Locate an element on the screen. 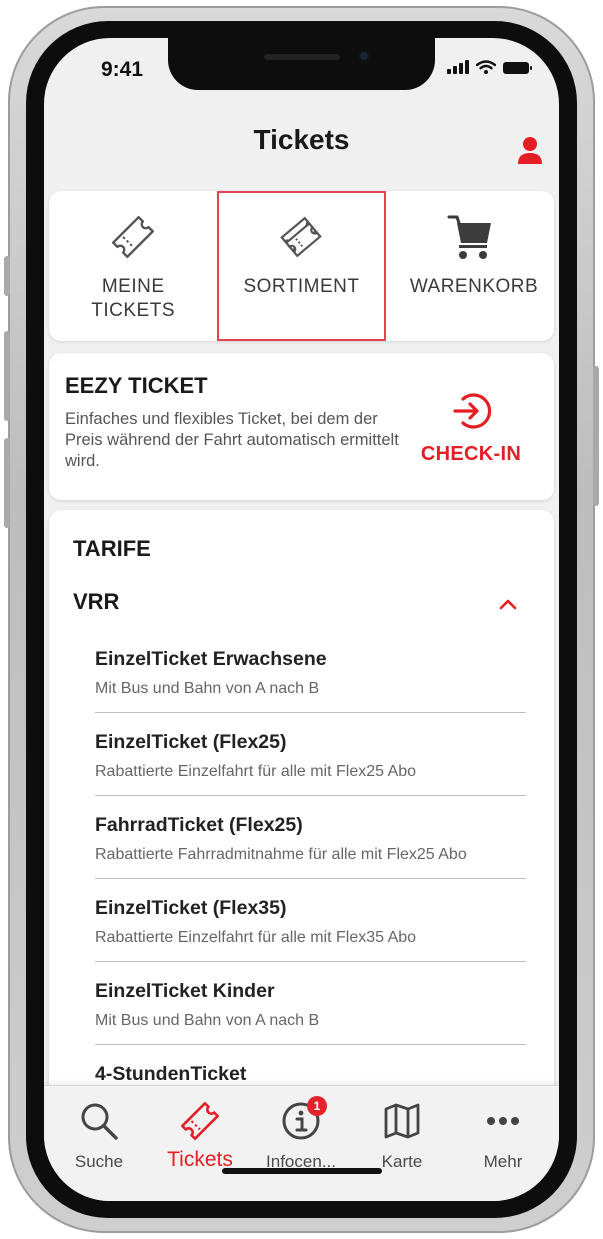  tab-sortiment: SORTIMENT is located at coordinates (301, 266).